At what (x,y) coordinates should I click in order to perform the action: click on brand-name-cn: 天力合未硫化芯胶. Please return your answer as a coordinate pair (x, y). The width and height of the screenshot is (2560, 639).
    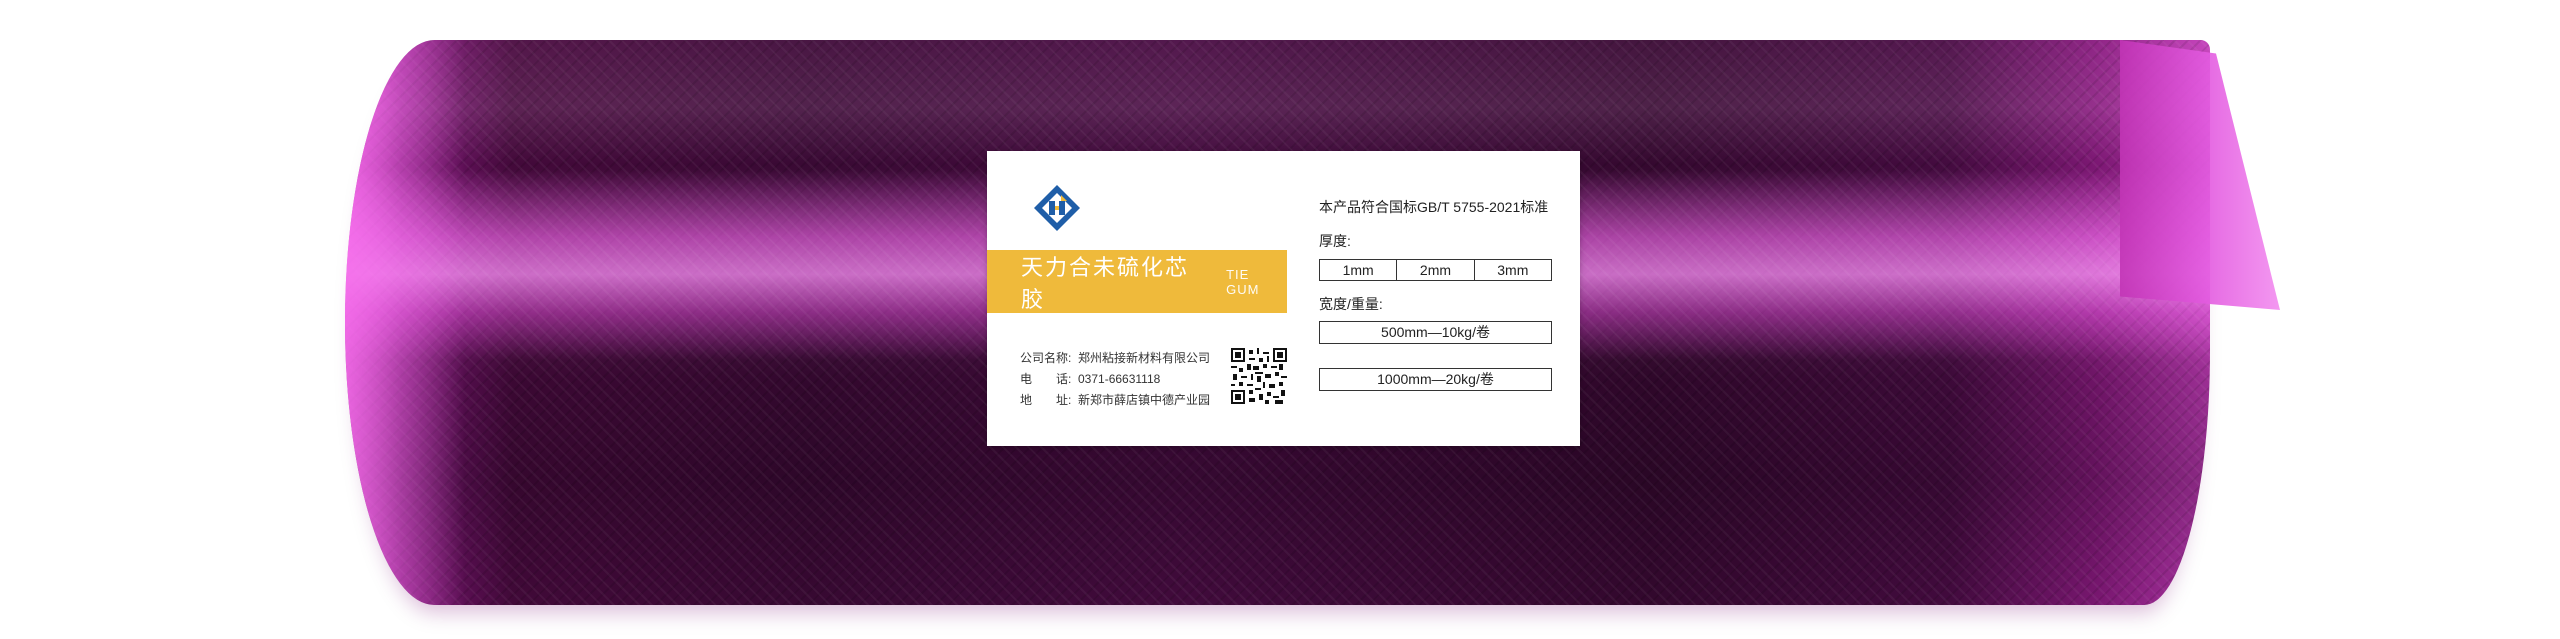
    Looking at the image, I should click on (1105, 283).